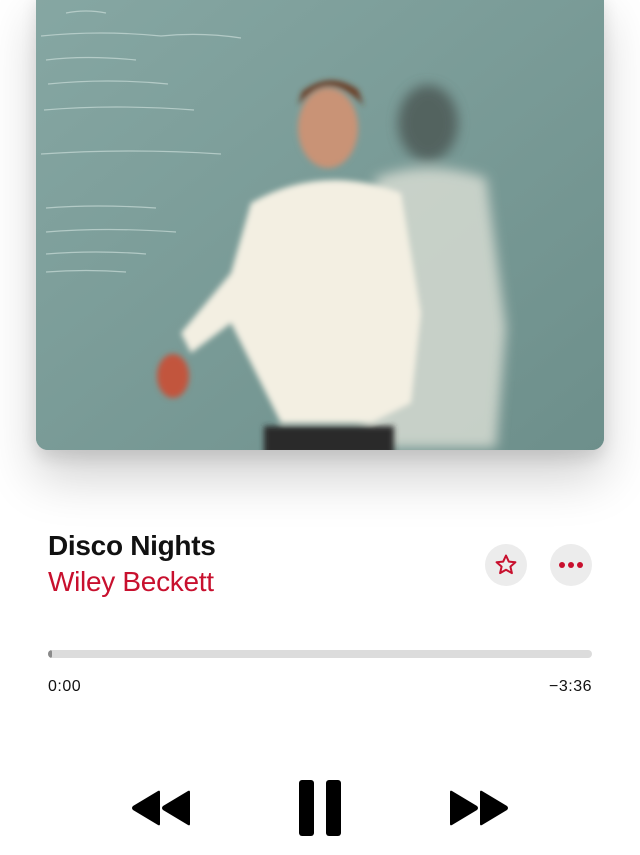  Describe the element at coordinates (50, 654) in the screenshot. I see `playback-progress-fill` at that location.